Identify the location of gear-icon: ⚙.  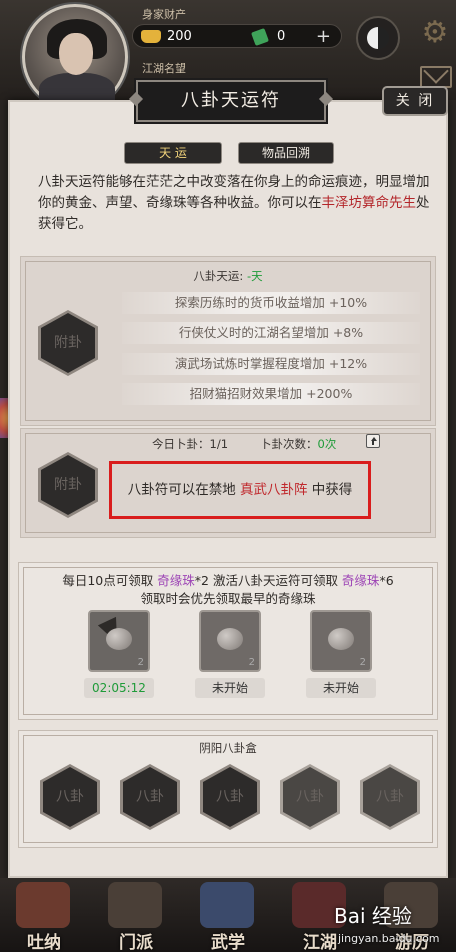
(435, 33).